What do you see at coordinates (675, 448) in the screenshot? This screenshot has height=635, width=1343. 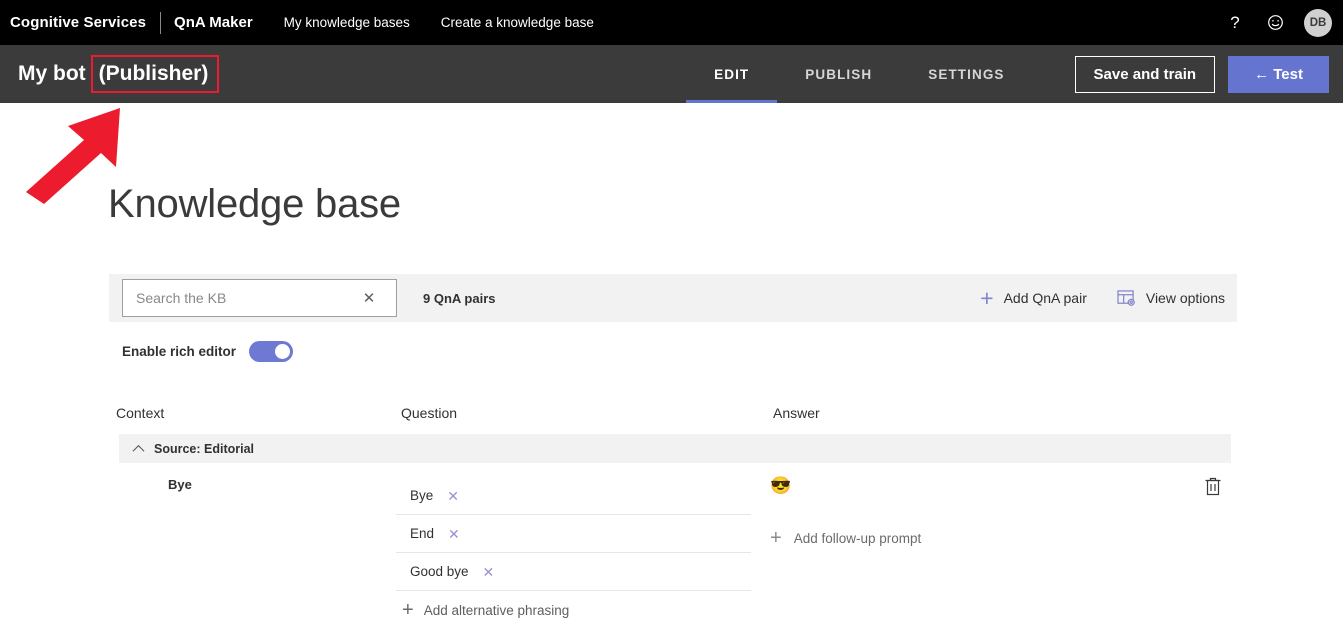 I see `source-group-row: Source: Editorial` at bounding box center [675, 448].